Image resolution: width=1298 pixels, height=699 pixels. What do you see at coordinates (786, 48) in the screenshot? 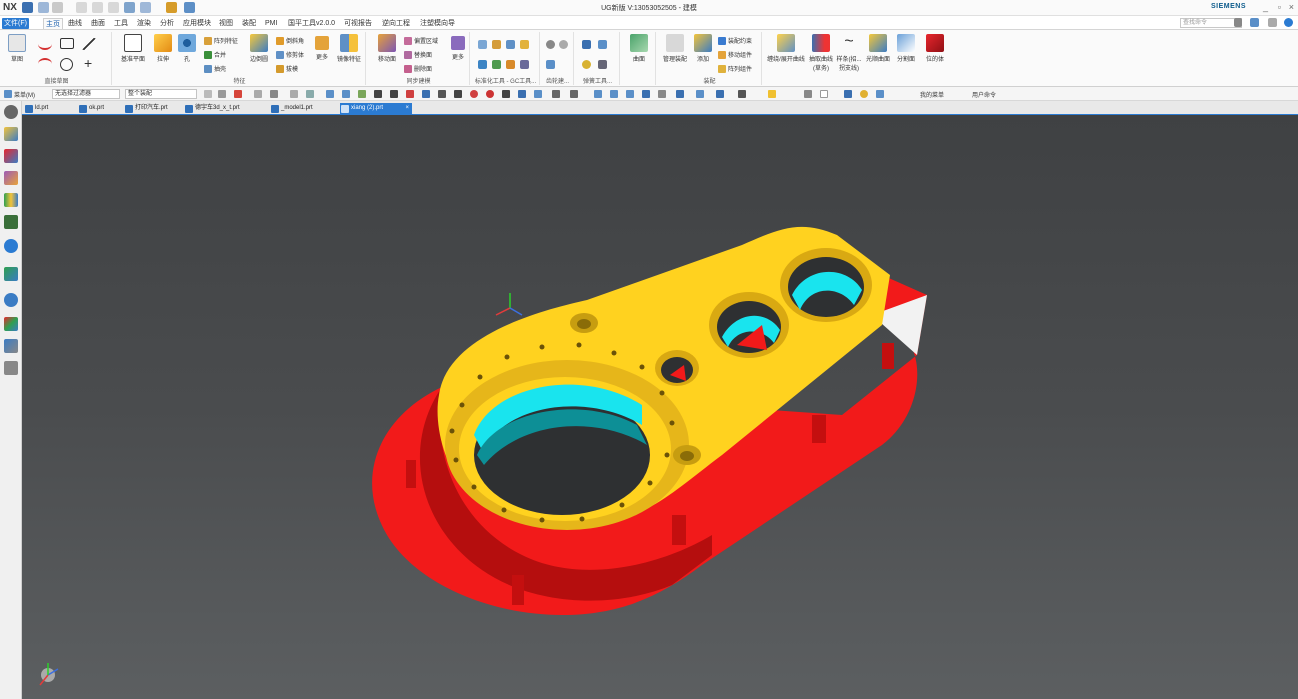
I see `wrap-curve-button: 缠绕/展开曲线` at bounding box center [786, 48].